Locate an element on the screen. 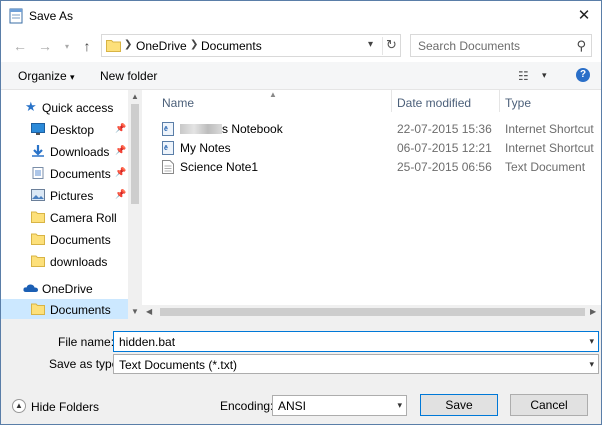 Image resolution: width=602 pixels, height=425 pixels. scroll-right-icon: ▶ is located at coordinates (593, 311).